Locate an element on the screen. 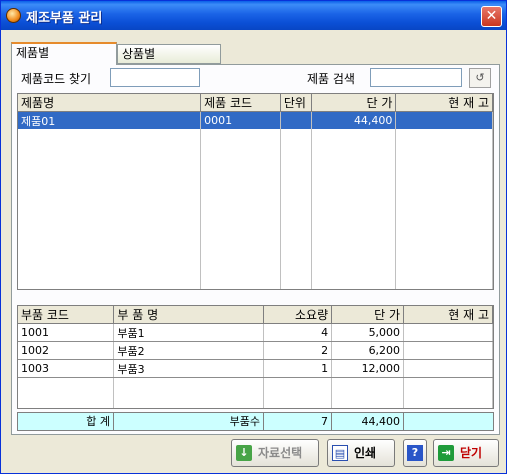 The width and height of the screenshot is (507, 474). cell-product-name: 제품01 is located at coordinates (110, 120).